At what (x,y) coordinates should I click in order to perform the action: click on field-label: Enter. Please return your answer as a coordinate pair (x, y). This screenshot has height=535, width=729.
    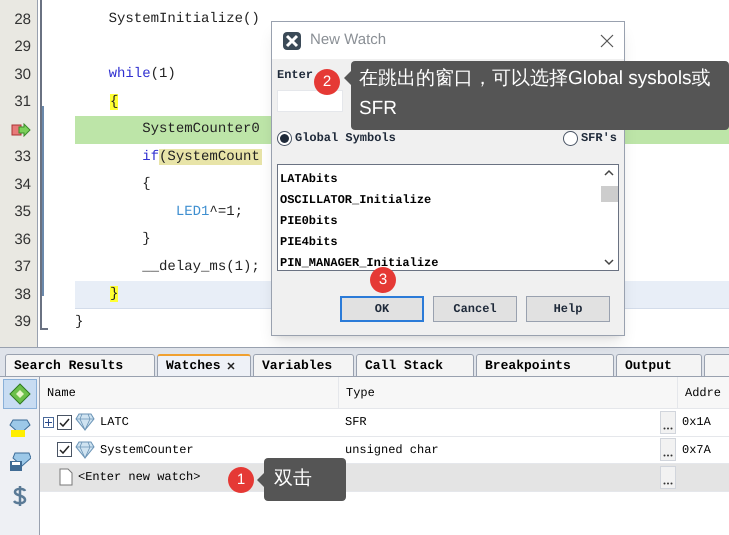
    Looking at the image, I should click on (295, 74).